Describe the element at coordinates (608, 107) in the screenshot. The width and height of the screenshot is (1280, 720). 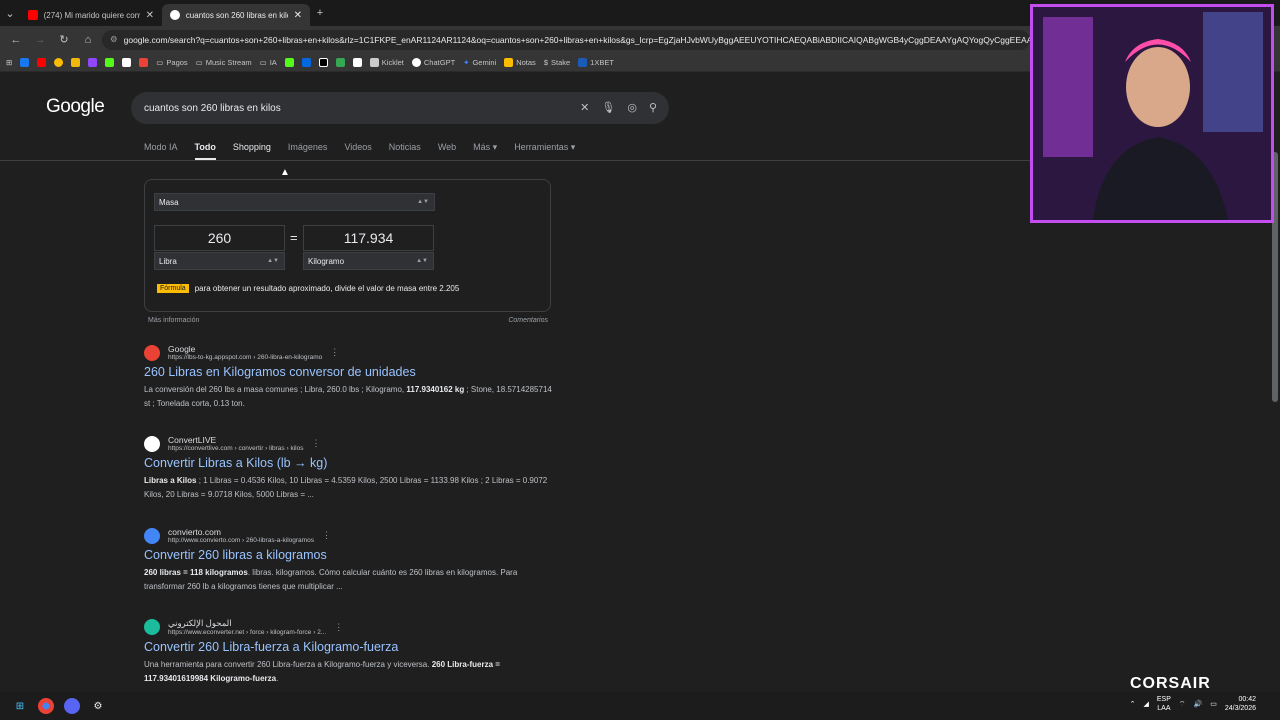
I see `mic-icon: 🎙` at that location.